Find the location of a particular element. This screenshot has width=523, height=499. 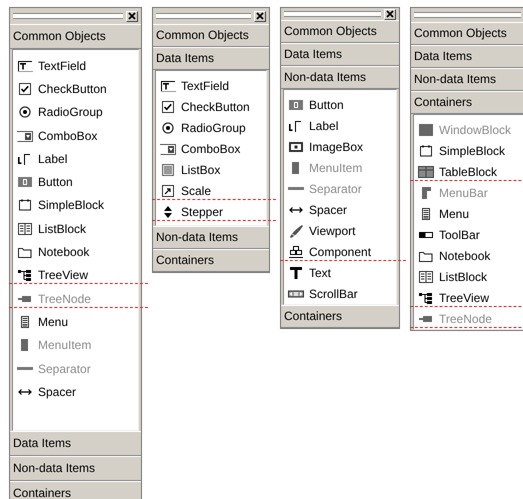

blocks-icon is located at coordinates (296, 251).